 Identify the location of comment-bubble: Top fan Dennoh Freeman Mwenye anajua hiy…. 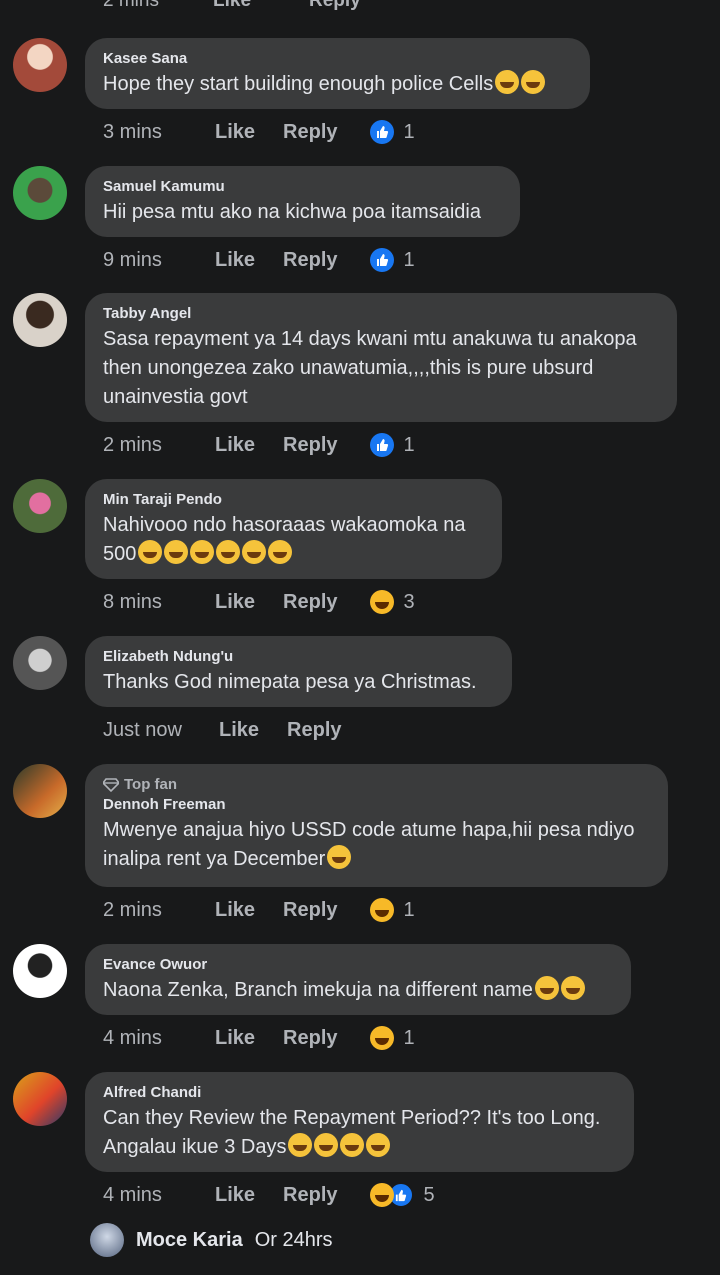
(376, 825).